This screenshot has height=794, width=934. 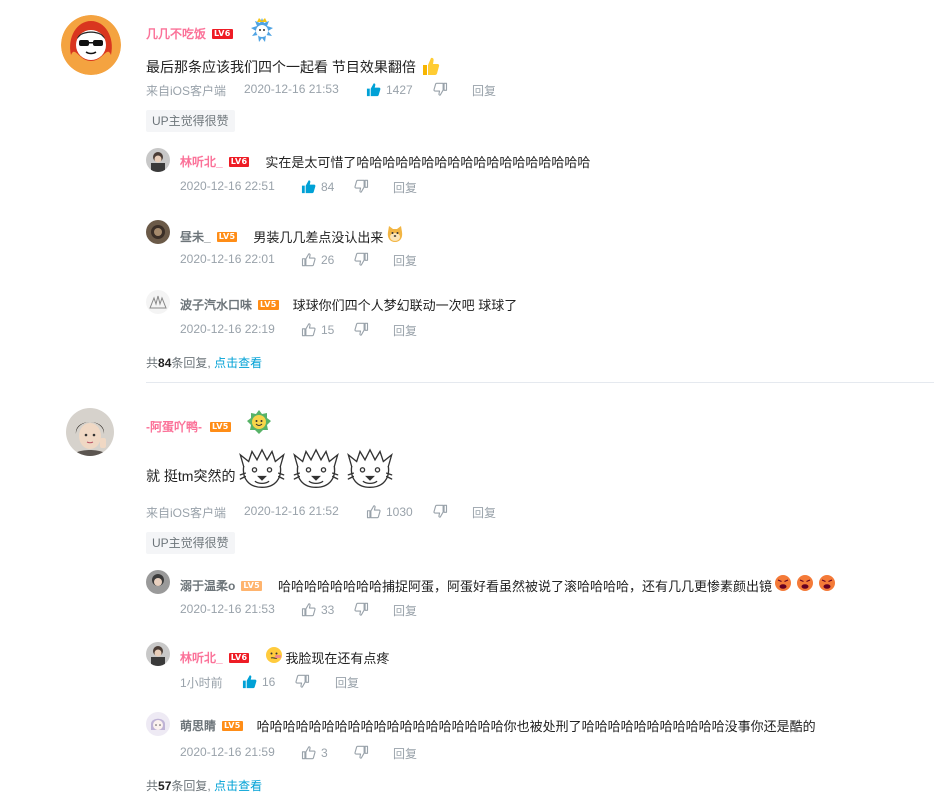 I want to click on username: 波子汽水口味, so click(x=216, y=304).